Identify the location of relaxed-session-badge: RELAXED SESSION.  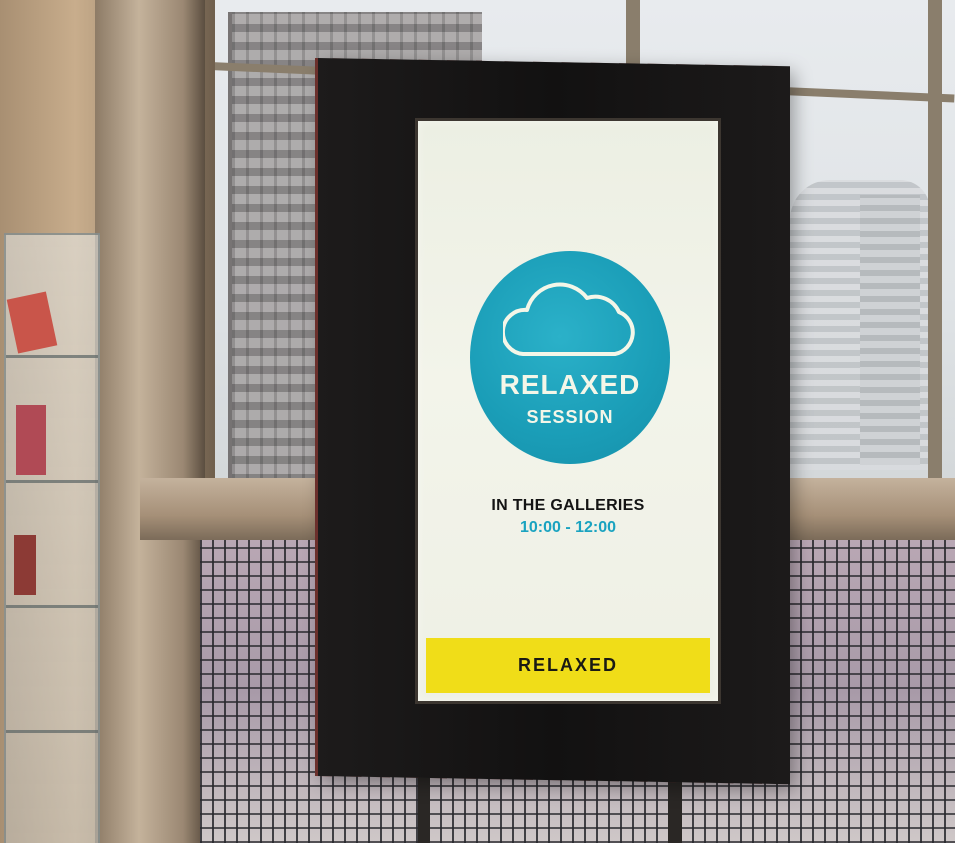
(570, 357).